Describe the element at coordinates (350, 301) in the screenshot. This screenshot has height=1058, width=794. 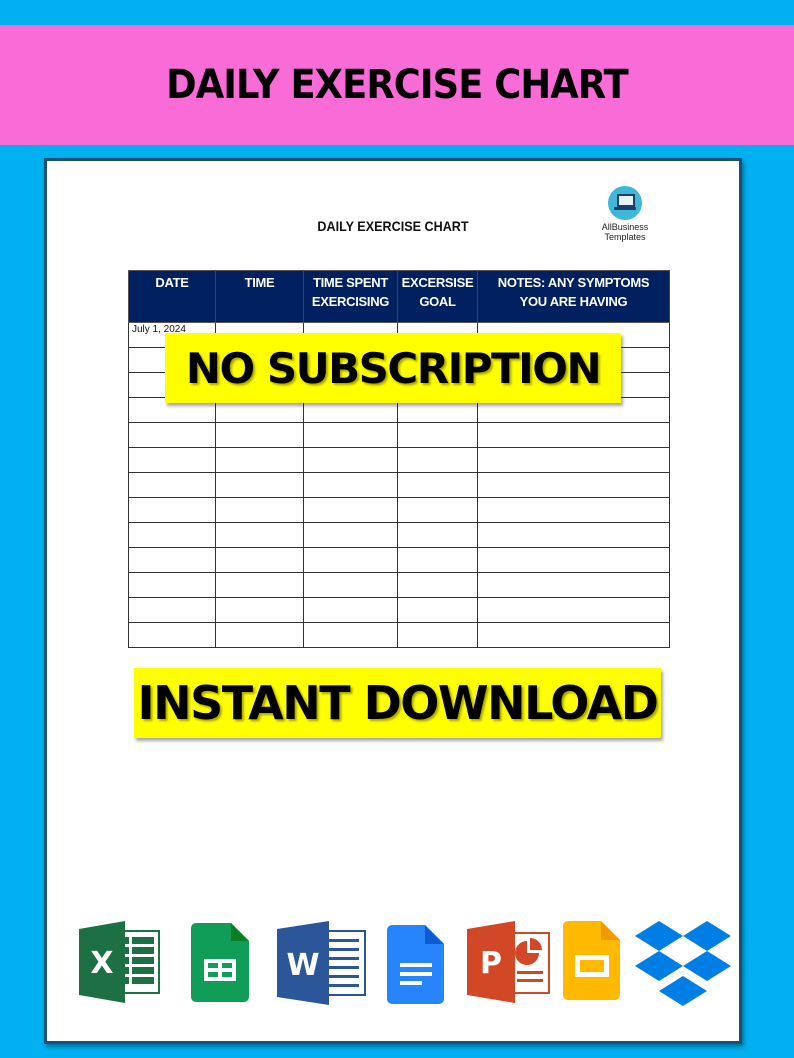
I see `column-header-line: EXERCISING` at that location.